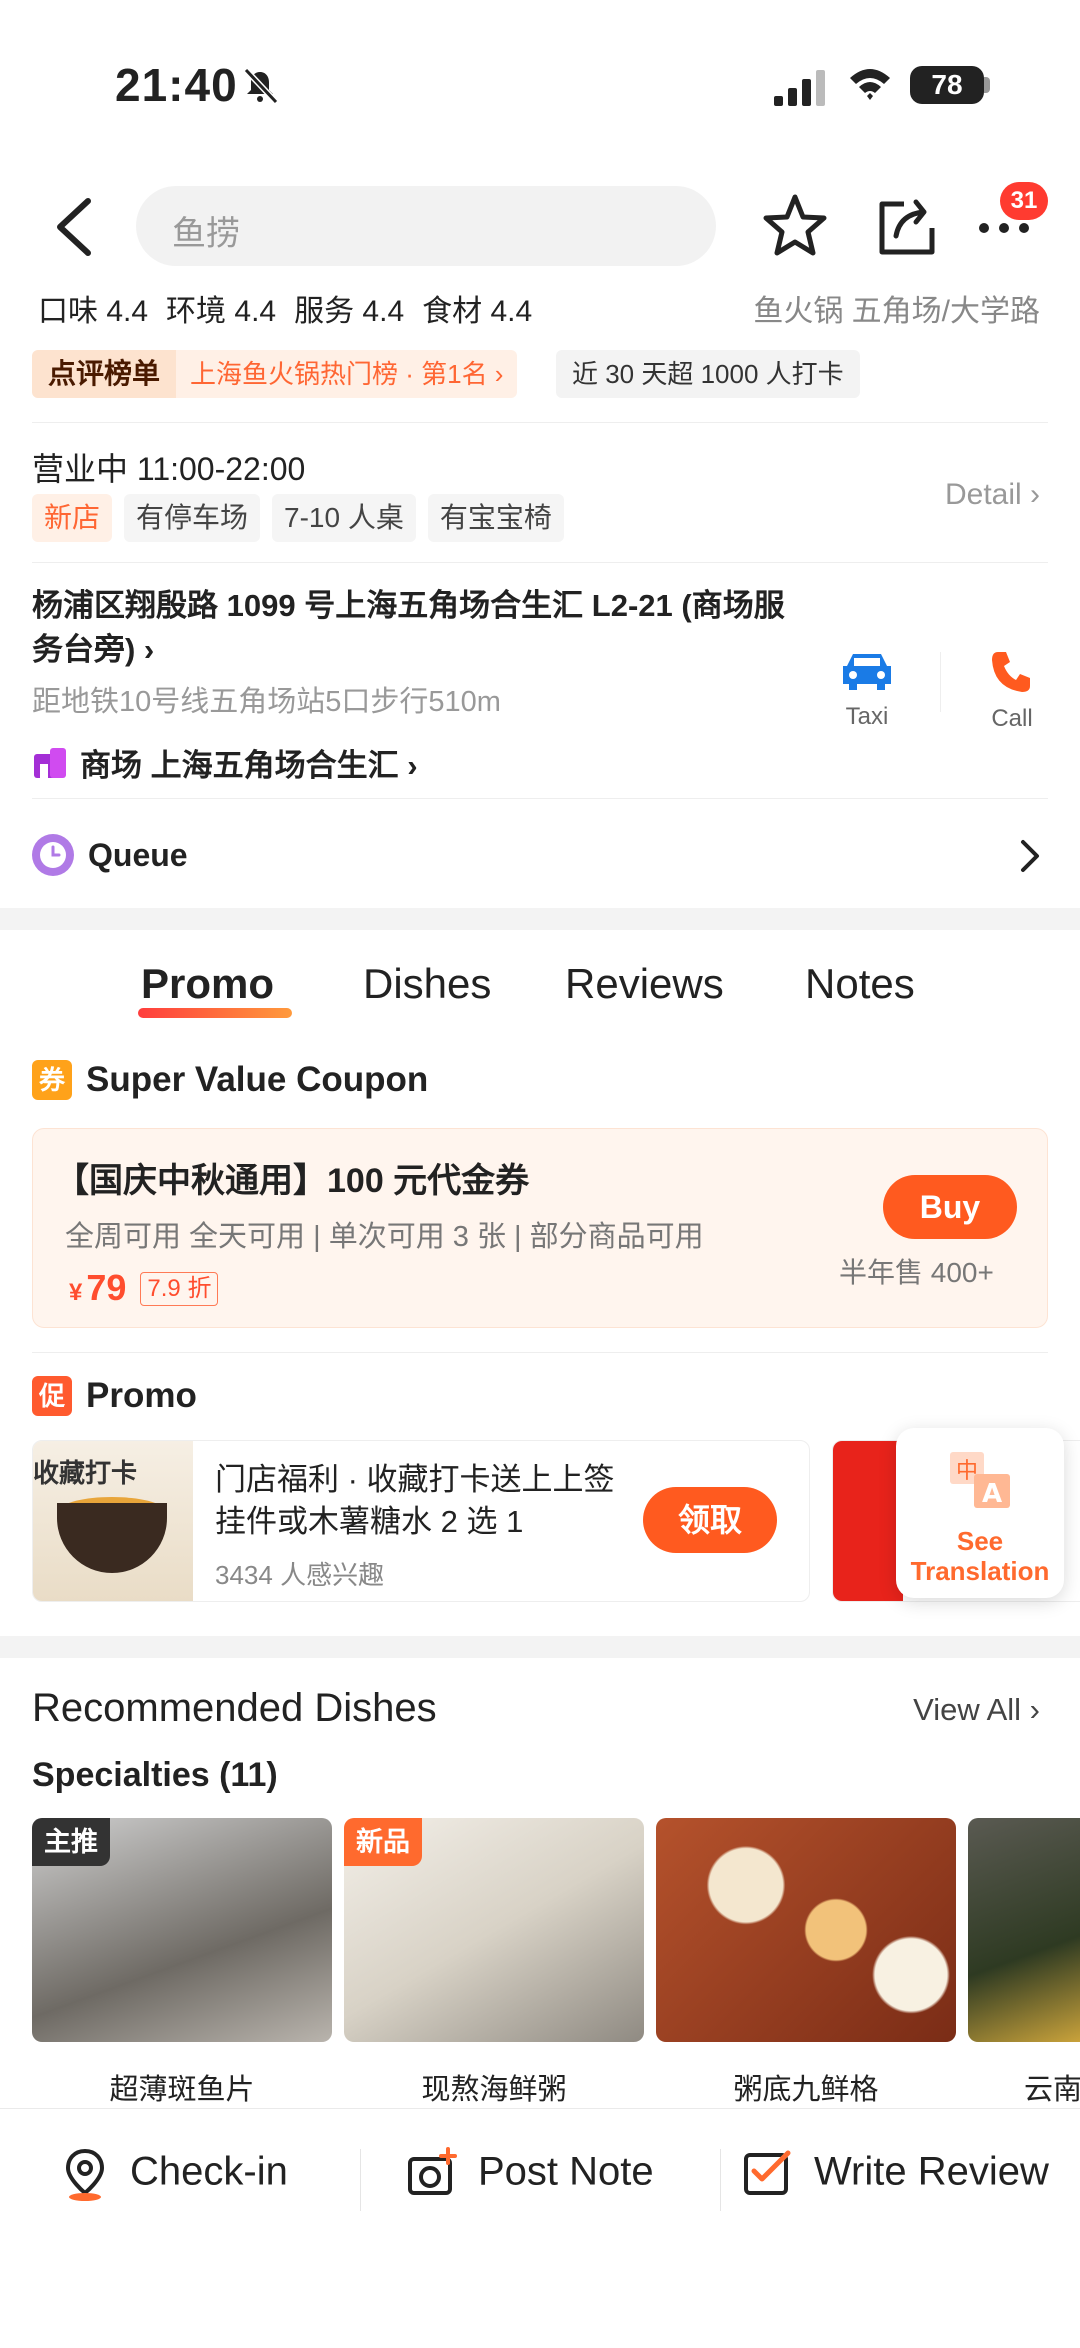 This screenshot has width=1080, height=2348. I want to click on calendar-image, so click(868, 1521).